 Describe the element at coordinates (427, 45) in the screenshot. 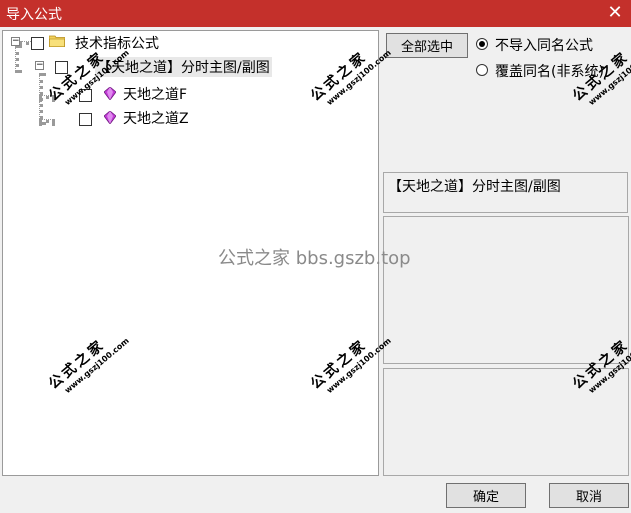

I see `select-all-button: 全部选中` at that location.